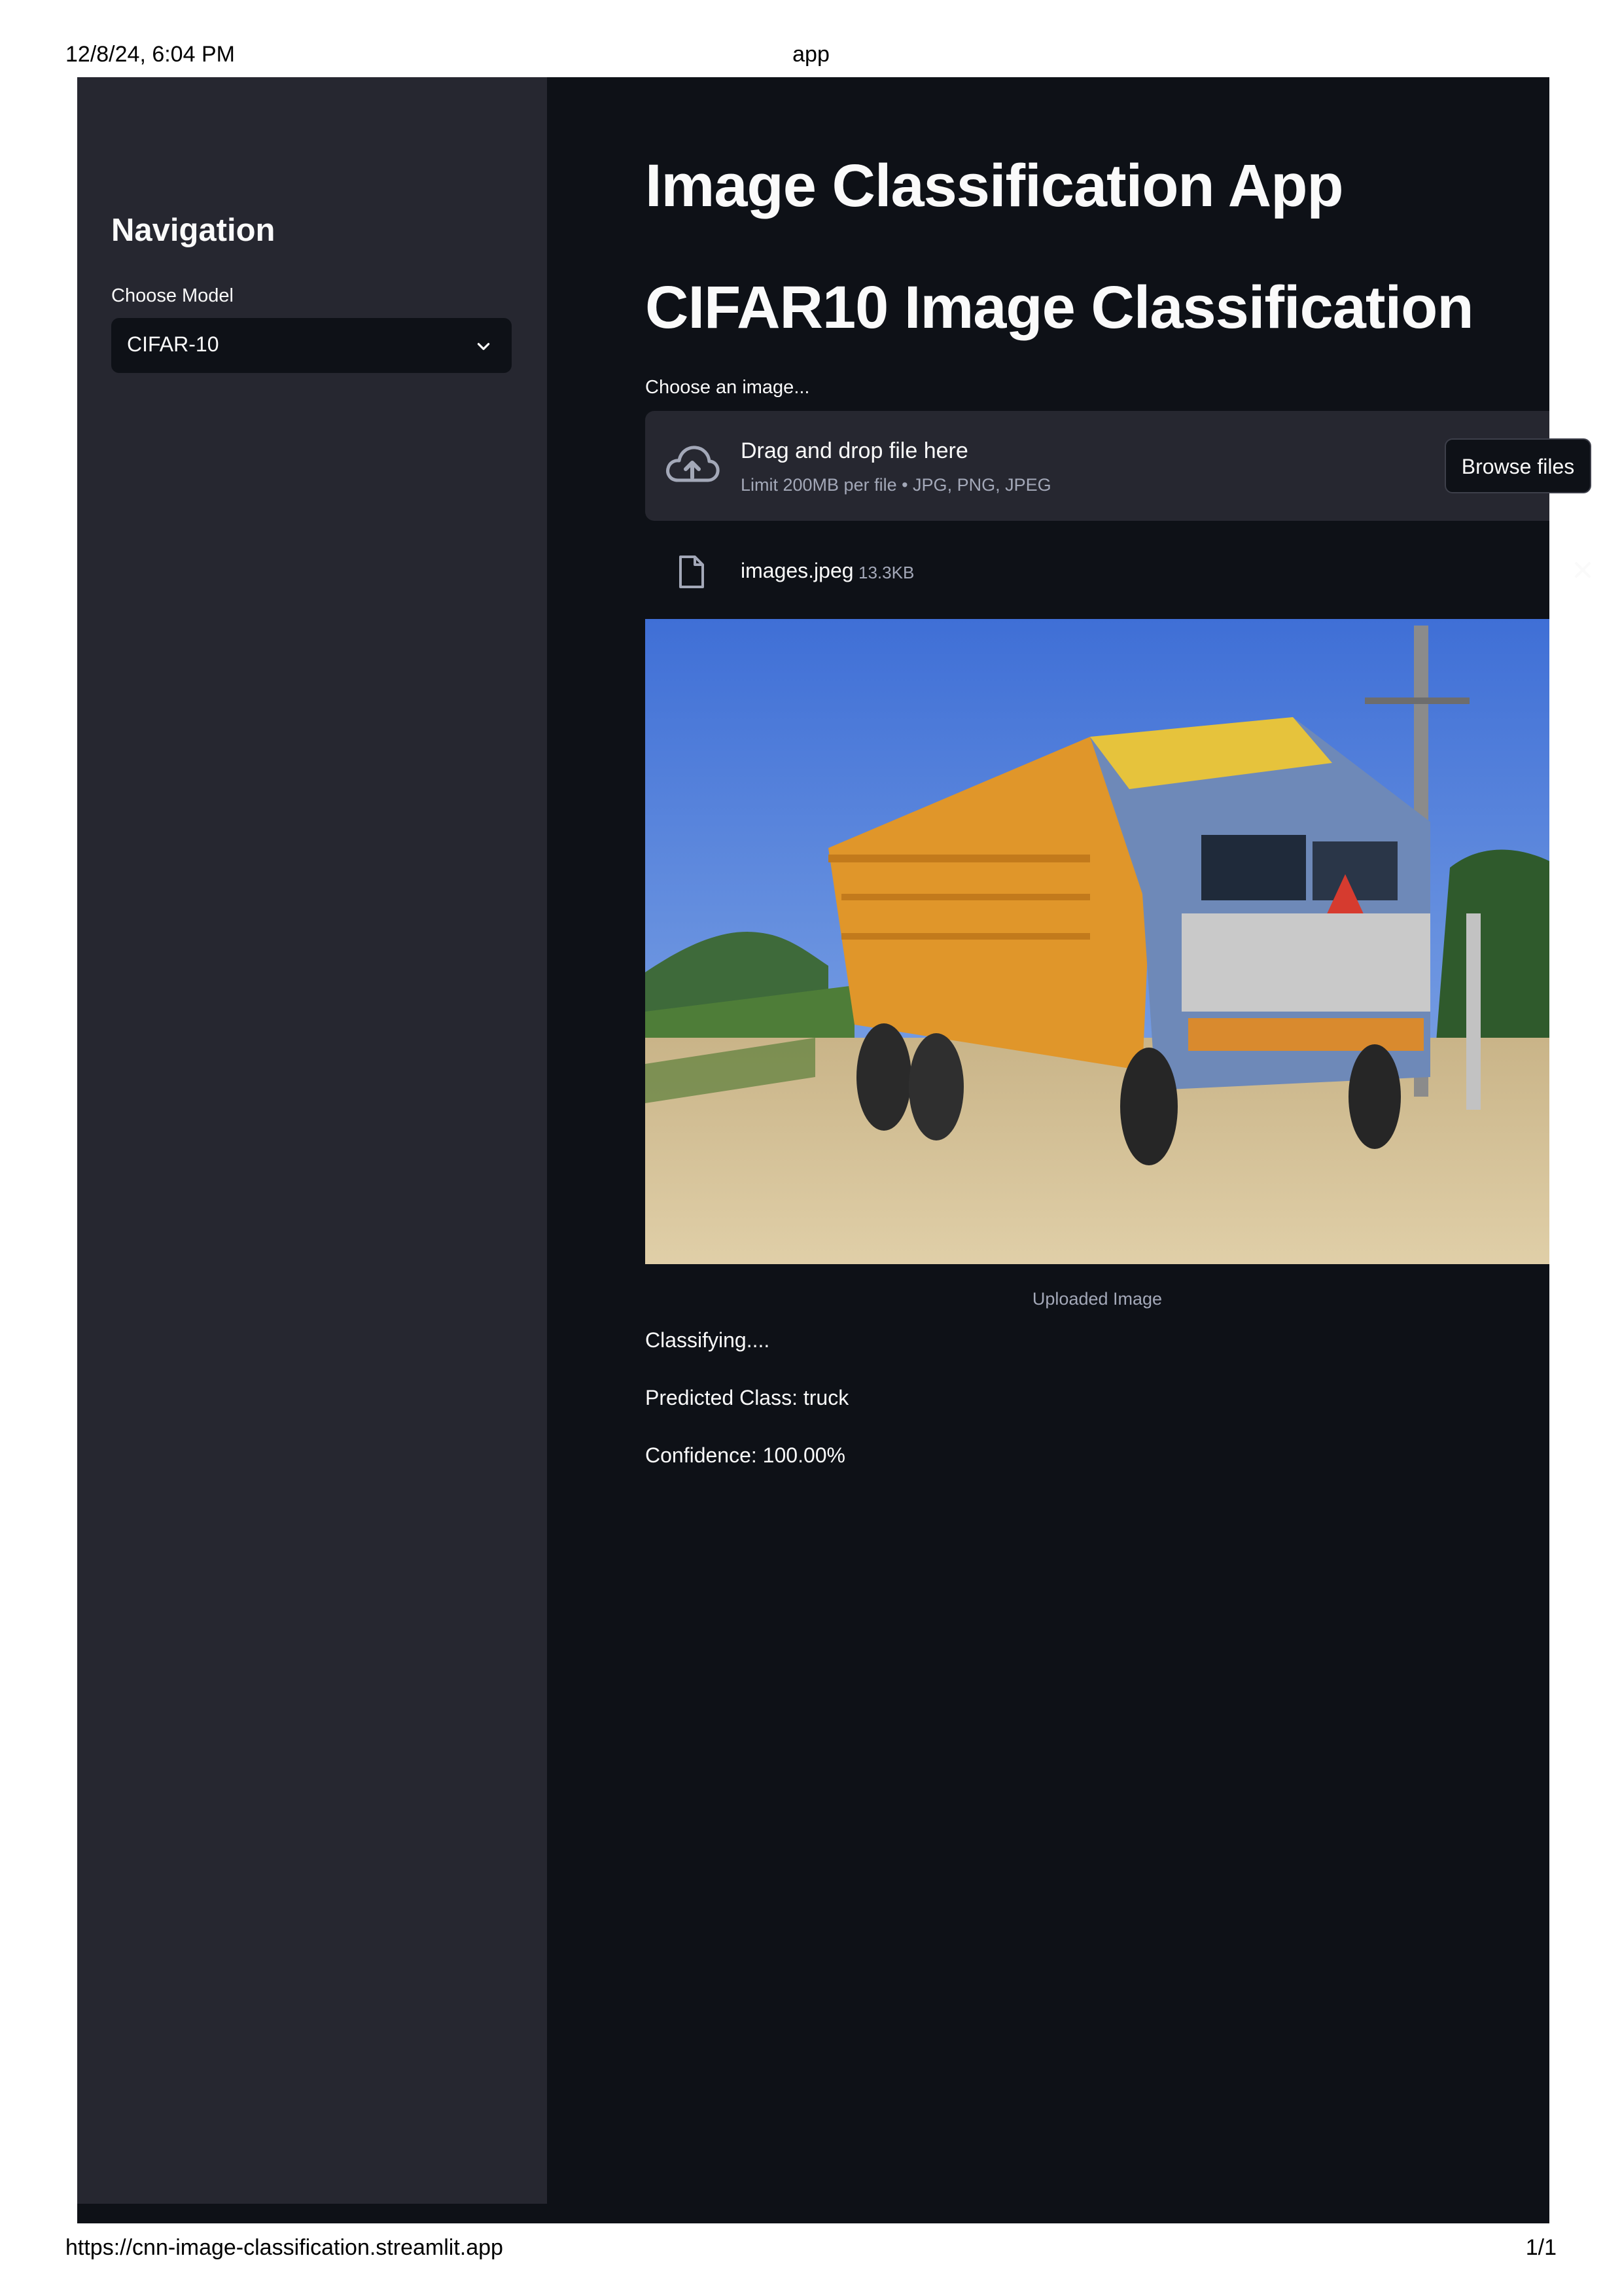 The height and width of the screenshot is (2296, 1622). Describe the element at coordinates (886, 572) in the screenshot. I see `file-size: 13.3KB` at that location.